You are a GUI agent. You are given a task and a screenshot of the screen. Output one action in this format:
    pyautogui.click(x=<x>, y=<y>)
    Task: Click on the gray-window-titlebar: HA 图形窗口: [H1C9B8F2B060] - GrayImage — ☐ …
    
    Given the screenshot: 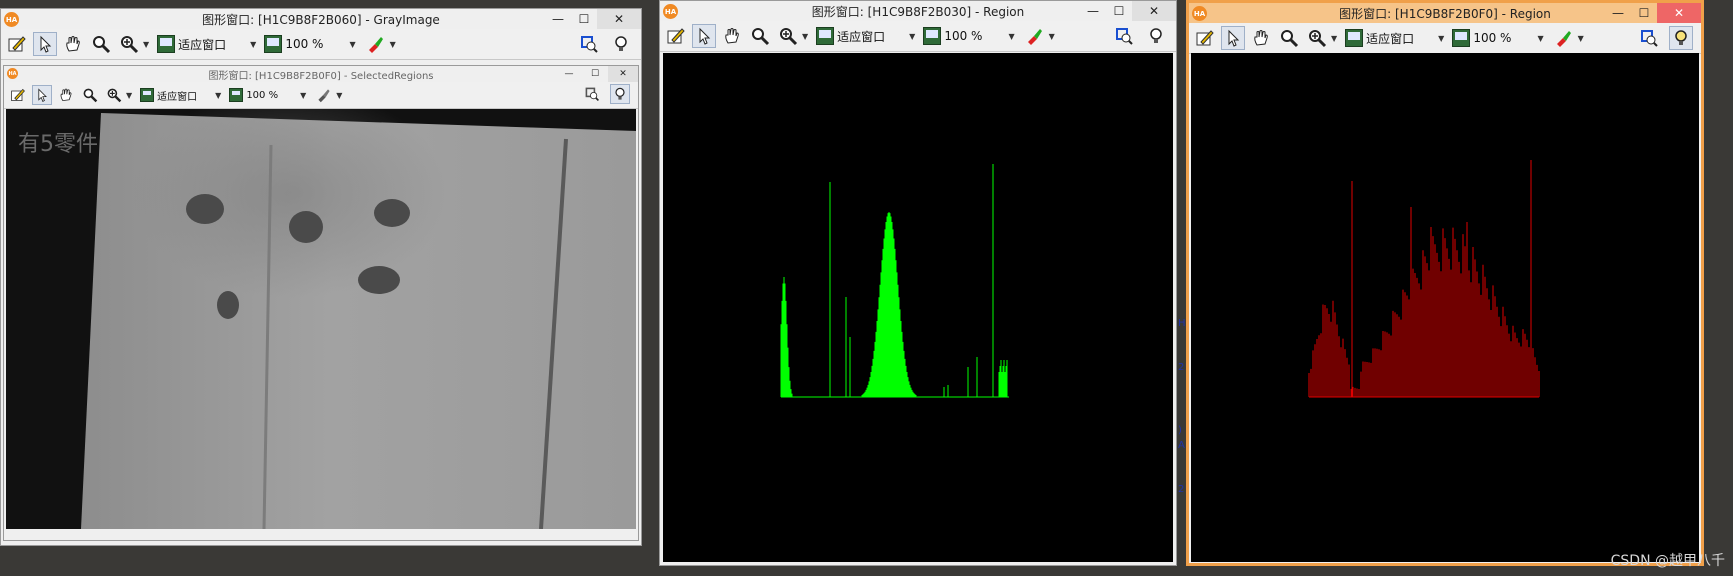 What is the action you would take?
    pyautogui.click(x=321, y=19)
    